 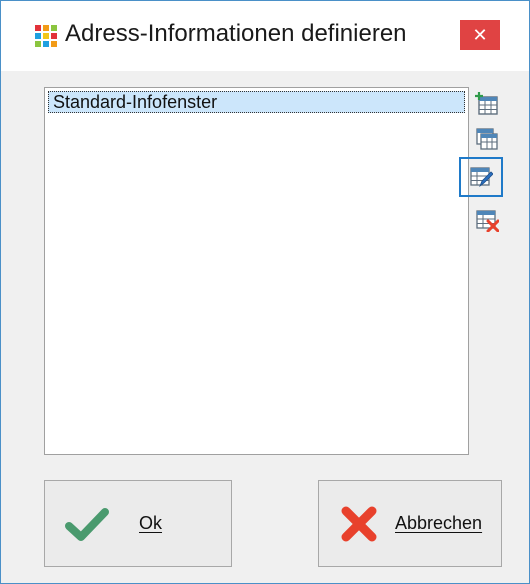 What do you see at coordinates (46, 36) in the screenshot?
I see `app-grid-icon` at bounding box center [46, 36].